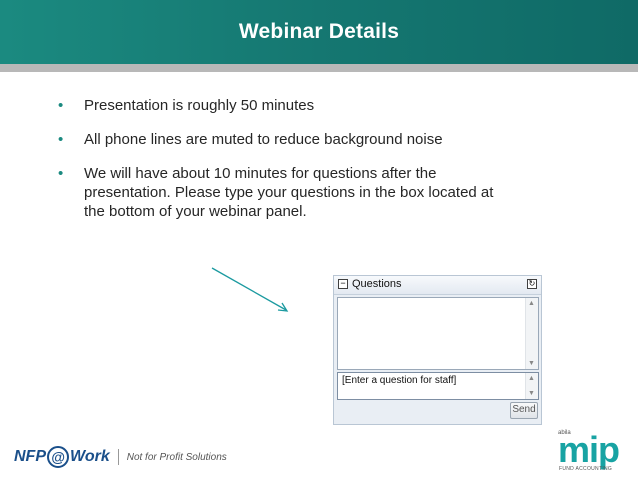 This screenshot has height=478, width=638. I want to click on slide-title: Webinar Details, so click(319, 31).